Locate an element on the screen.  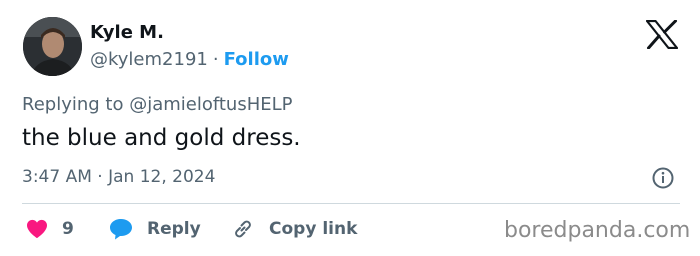
reply-button: Reply is located at coordinates (155, 229).